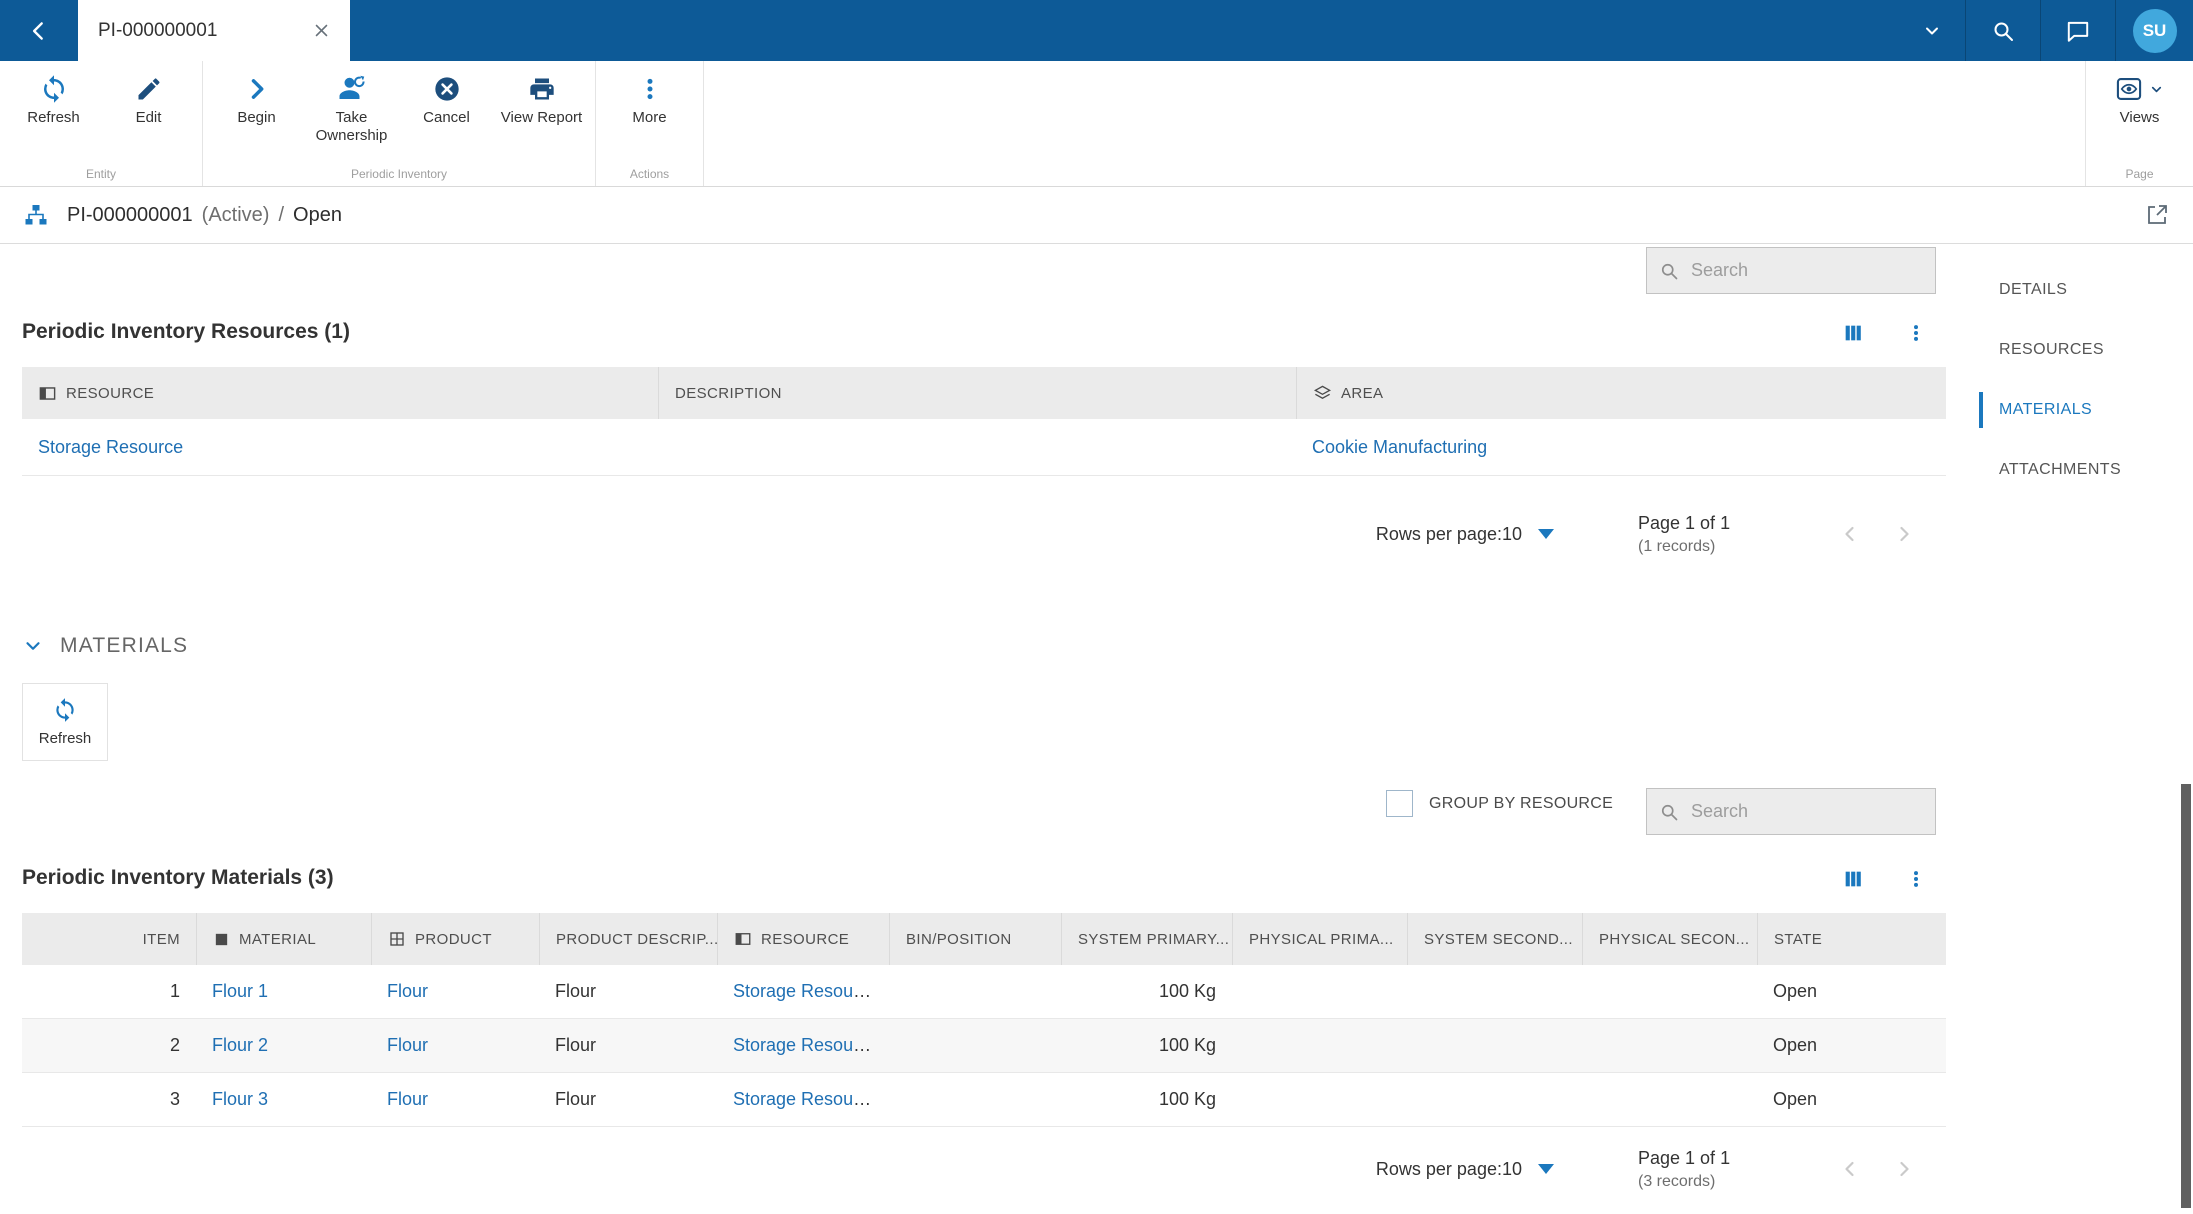 The height and width of the screenshot is (1214, 2193). I want to click on toolbar-group-label-periodic-inventory: Periodic Inventory, so click(399, 174).